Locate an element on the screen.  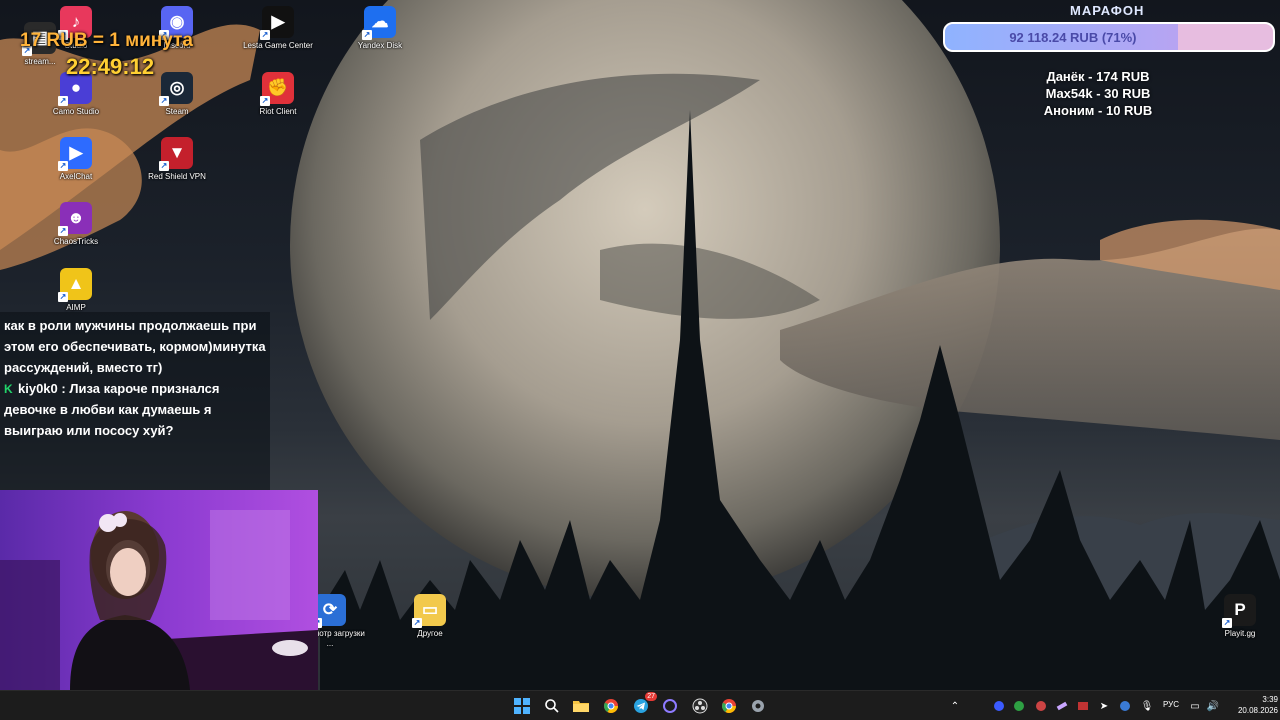
downloads-icon: ⟳↗ is located at coordinates (329, 611).